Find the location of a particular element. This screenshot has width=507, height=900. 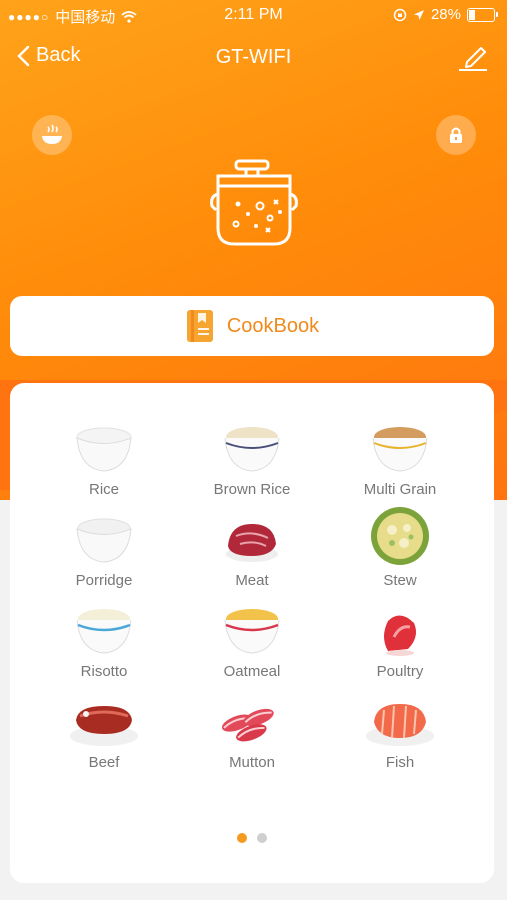

status-bar: ●●●●○ 中国移动 2:11 PM 28% is located at coordinates (253, 15).